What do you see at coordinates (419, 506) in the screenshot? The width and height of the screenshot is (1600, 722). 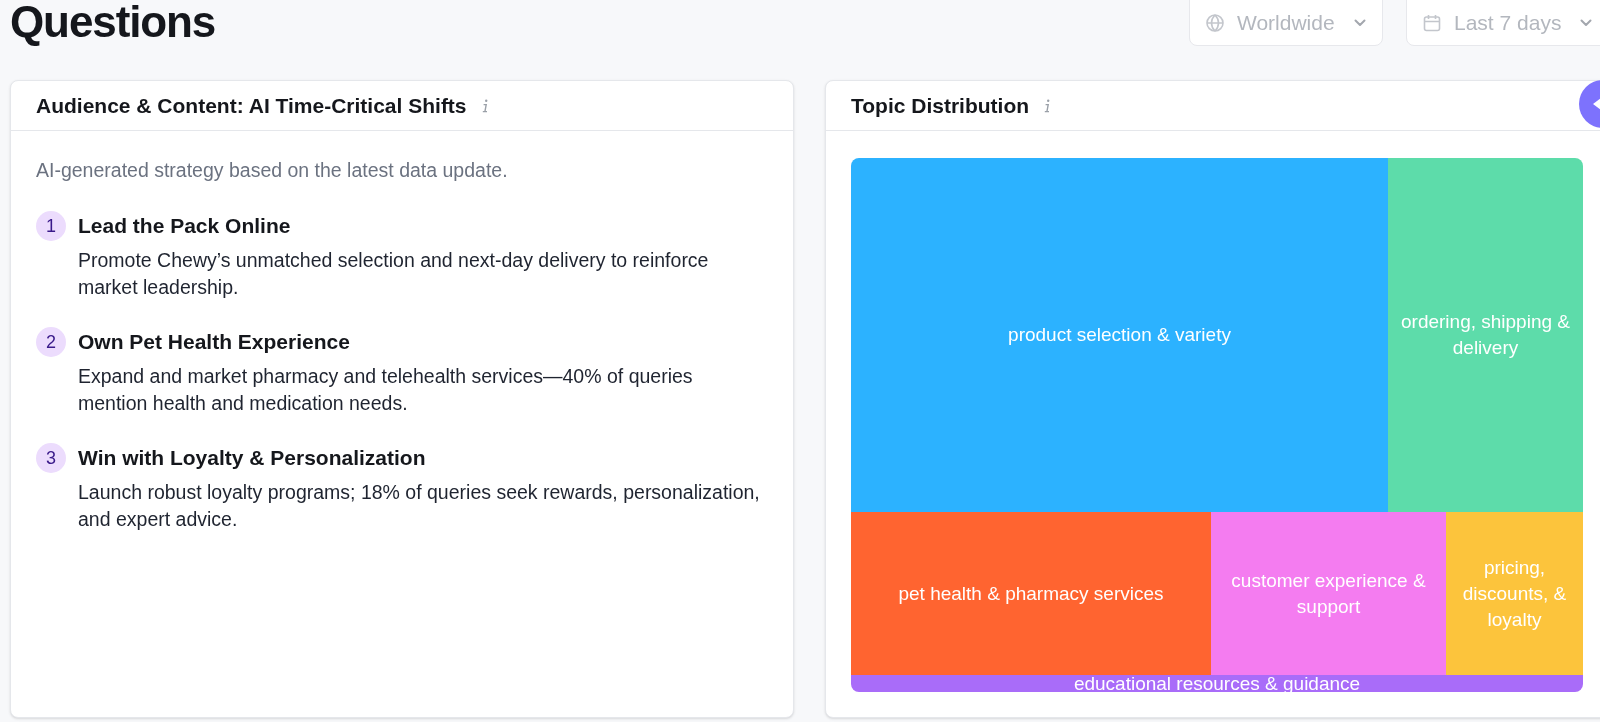 I see `step-description: Launch robust loyalty programs; 18% of queries seek rewards, personalization, and expert advice.` at bounding box center [419, 506].